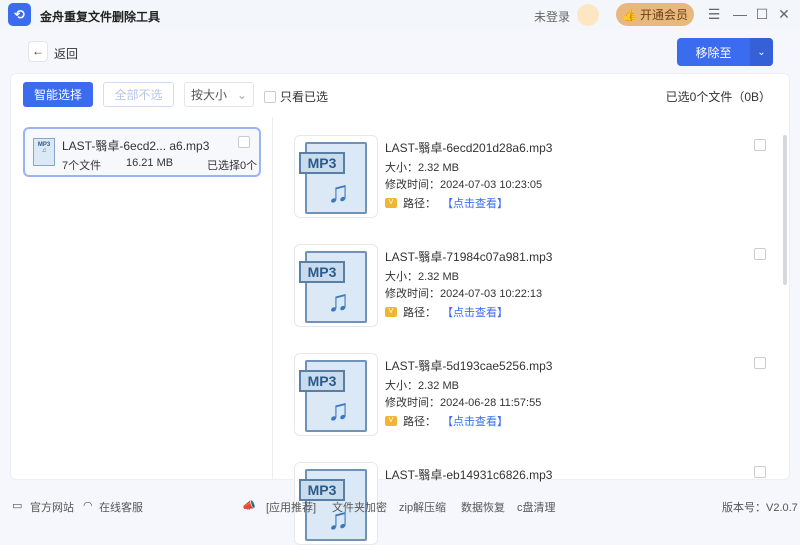  I want to click on sort-label: 按大小, so click(208, 95).